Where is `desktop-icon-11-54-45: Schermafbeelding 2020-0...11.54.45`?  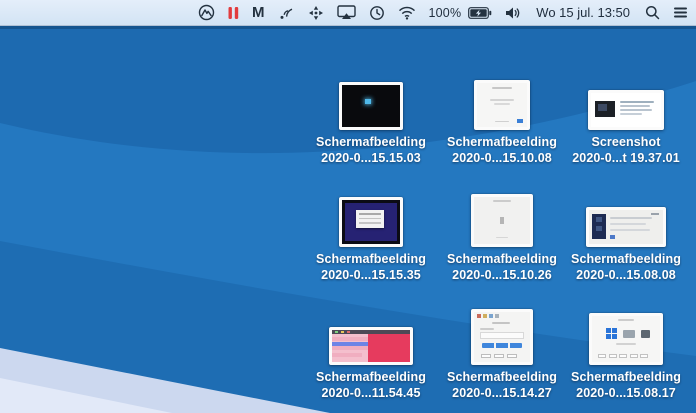
desktop-icon-11-54-45: Schermafbeelding 2020-0...11.54.45 is located at coordinates (371, 352).